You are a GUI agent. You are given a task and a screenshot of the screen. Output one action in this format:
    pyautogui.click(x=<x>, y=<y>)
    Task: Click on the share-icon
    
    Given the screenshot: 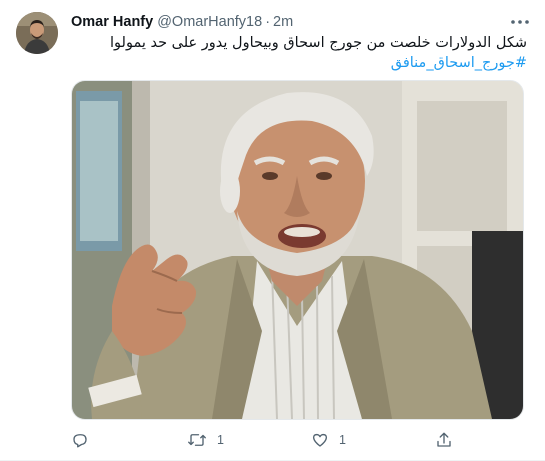 What is the action you would take?
    pyautogui.click(x=444, y=440)
    